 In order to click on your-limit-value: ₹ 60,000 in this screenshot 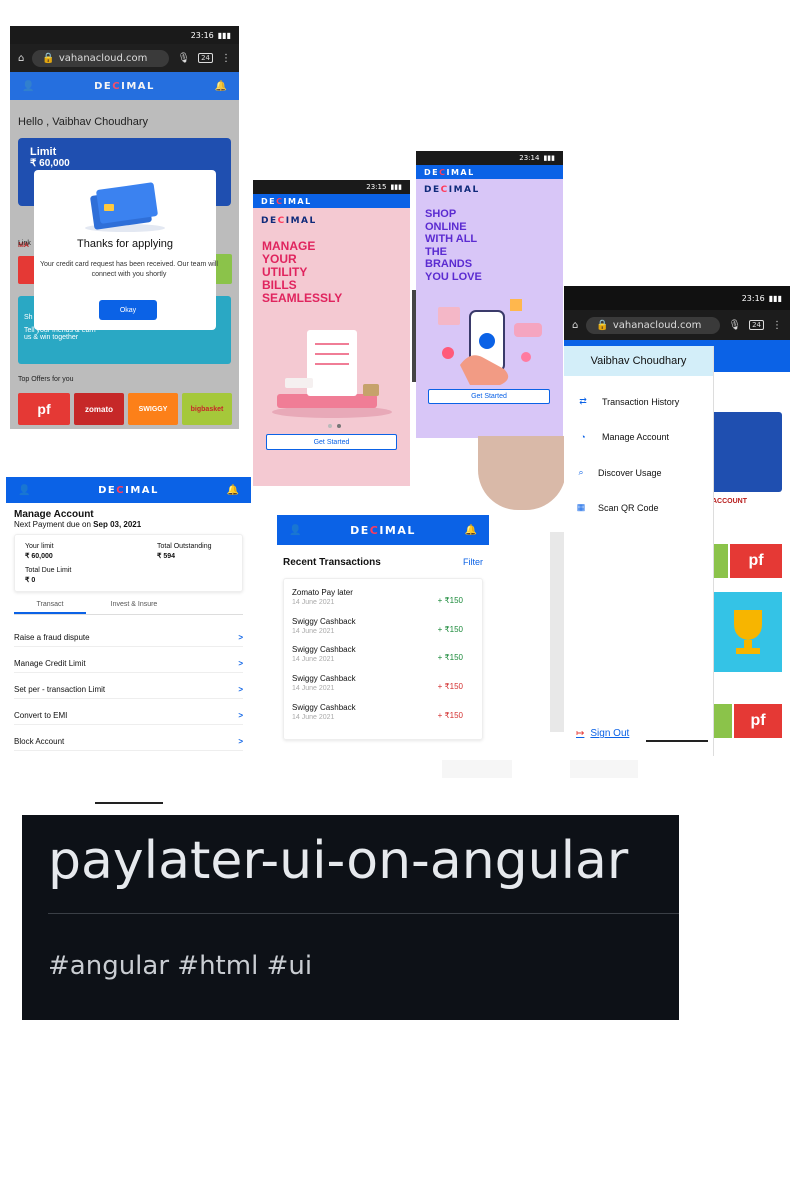, I will do `click(39, 556)`.